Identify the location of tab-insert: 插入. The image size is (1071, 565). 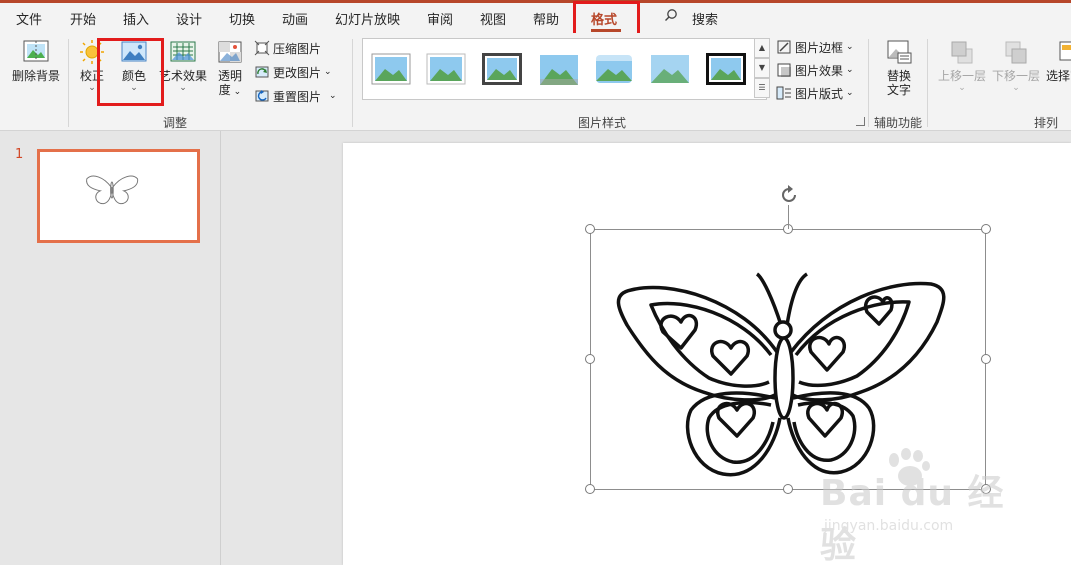
(136, 18).